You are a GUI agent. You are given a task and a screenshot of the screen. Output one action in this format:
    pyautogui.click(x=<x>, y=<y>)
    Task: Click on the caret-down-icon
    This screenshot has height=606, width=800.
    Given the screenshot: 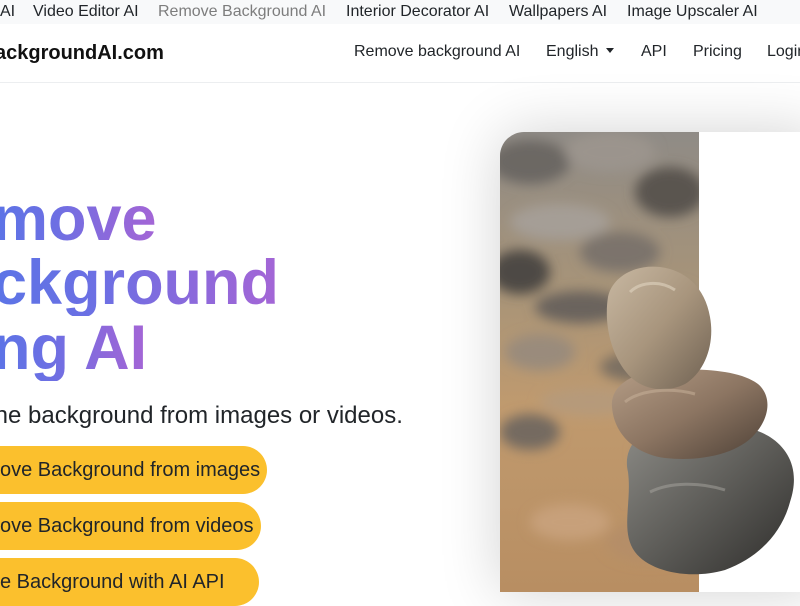 What is the action you would take?
    pyautogui.click(x=610, y=50)
    